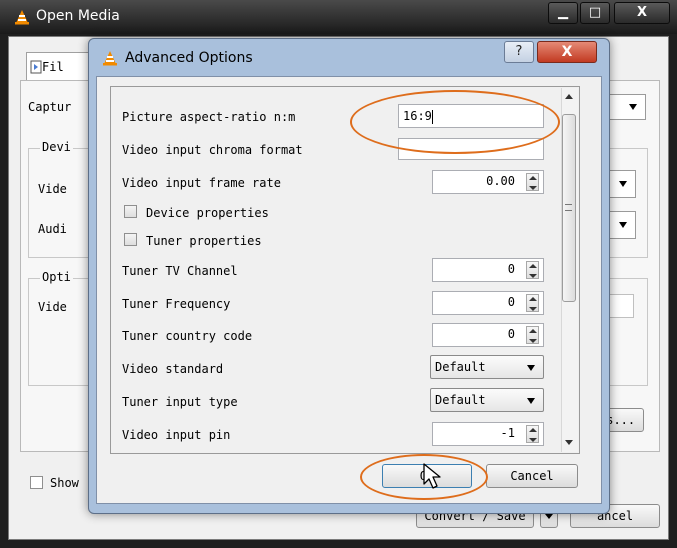  Describe the element at coordinates (64, 483) in the screenshot. I see `show-more-options-label: Show` at that location.